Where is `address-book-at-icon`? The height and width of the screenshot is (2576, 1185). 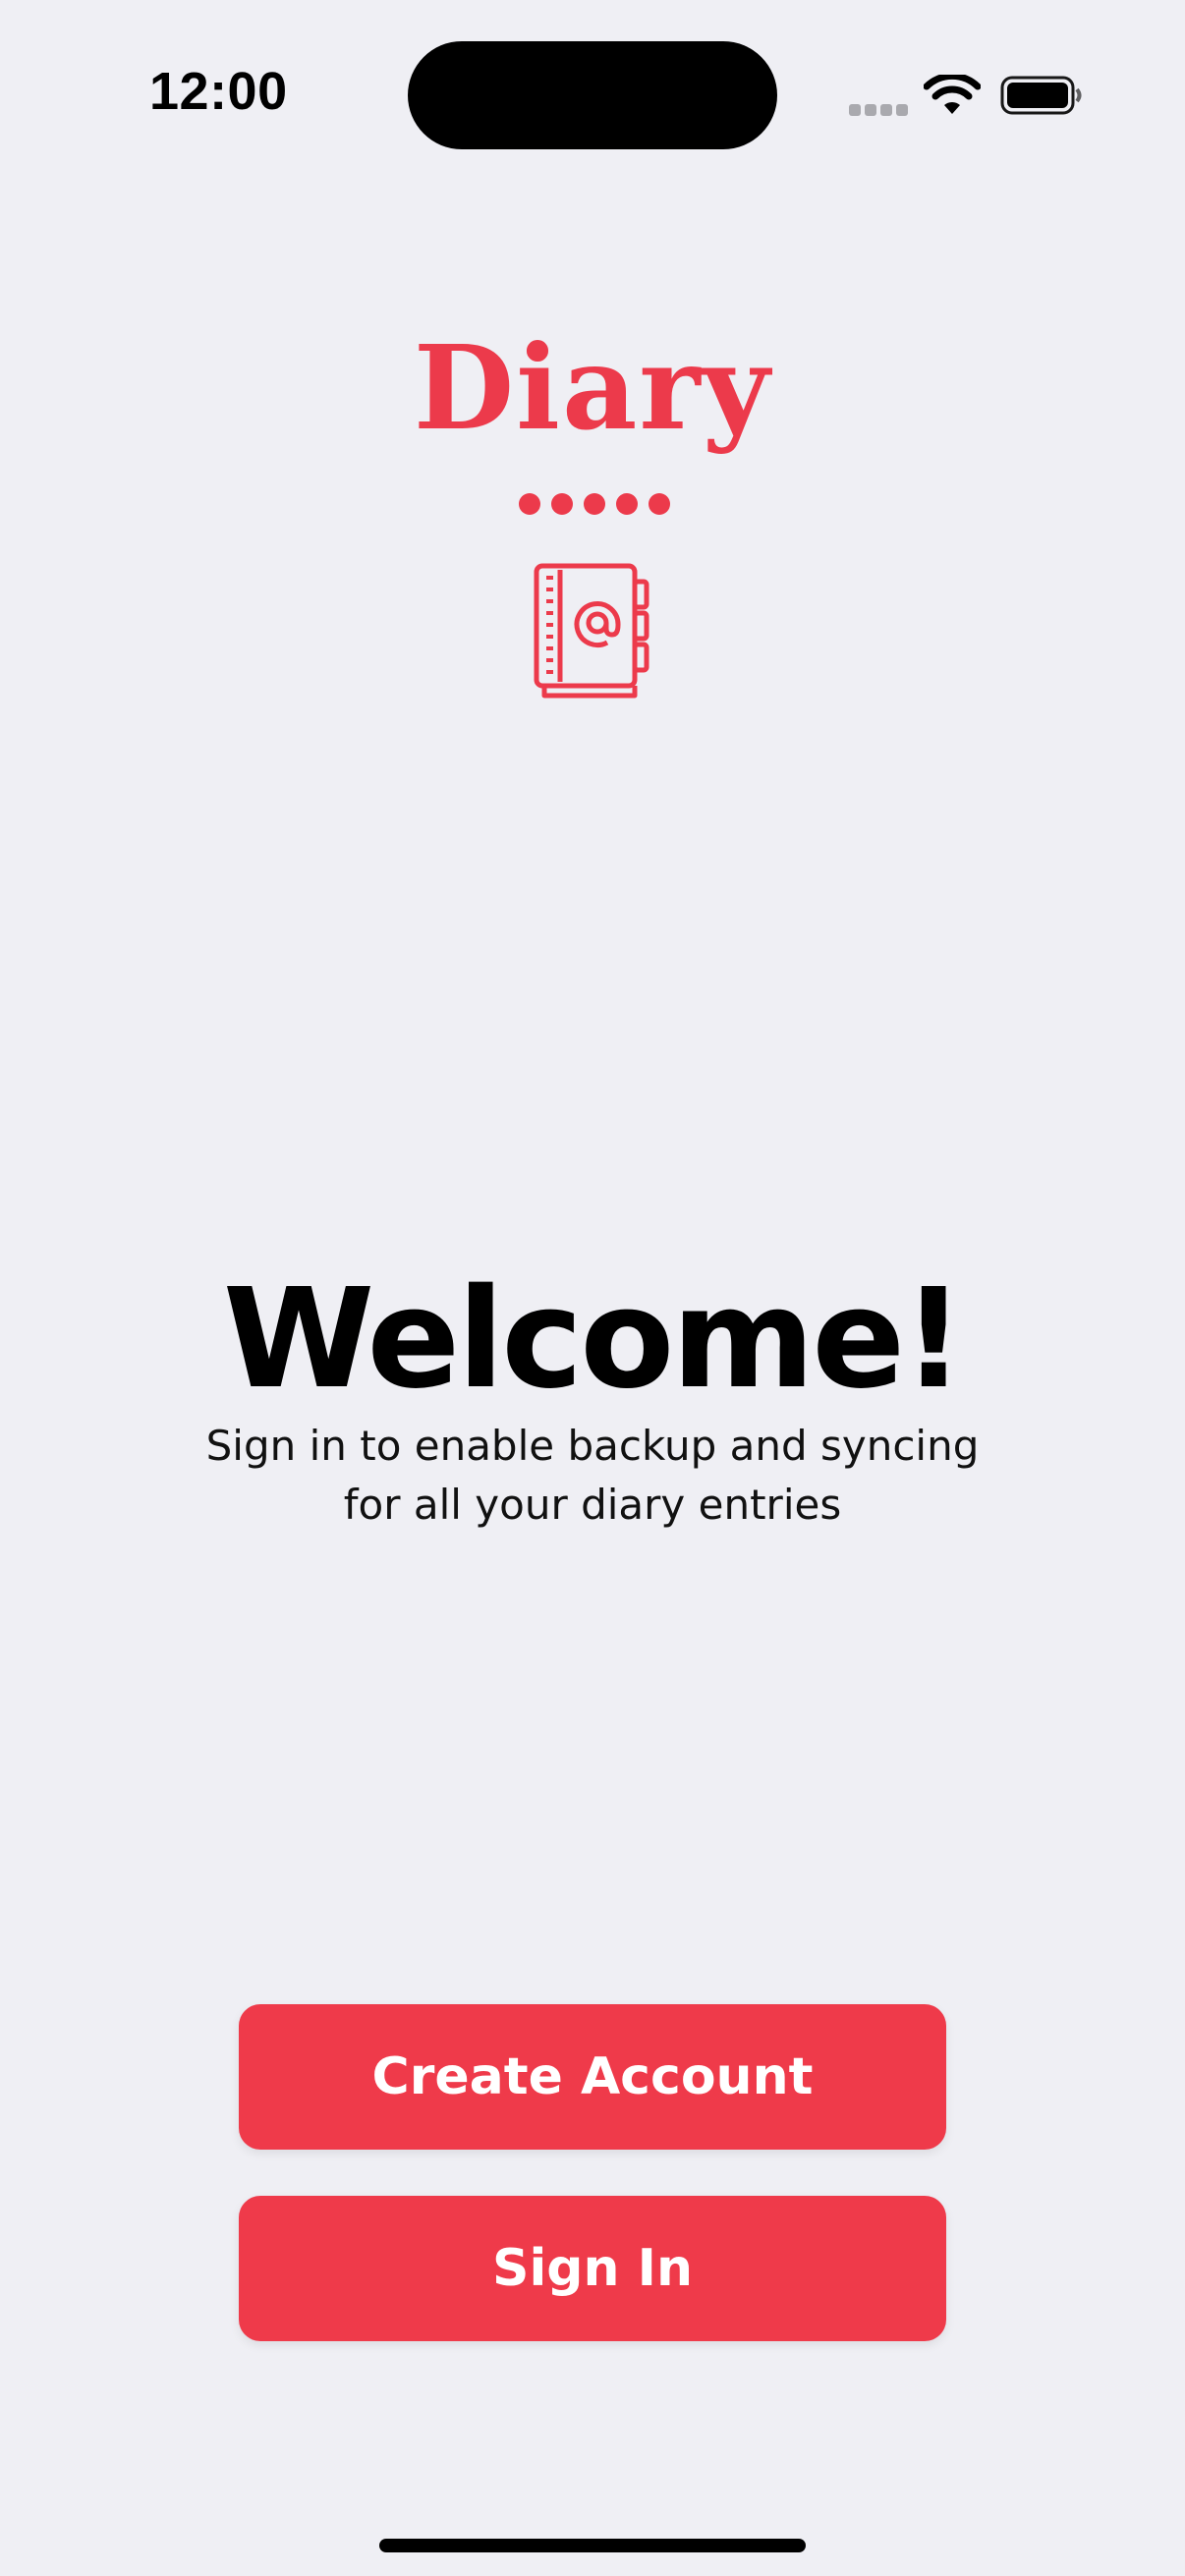
address-book-at-icon is located at coordinates (592, 631).